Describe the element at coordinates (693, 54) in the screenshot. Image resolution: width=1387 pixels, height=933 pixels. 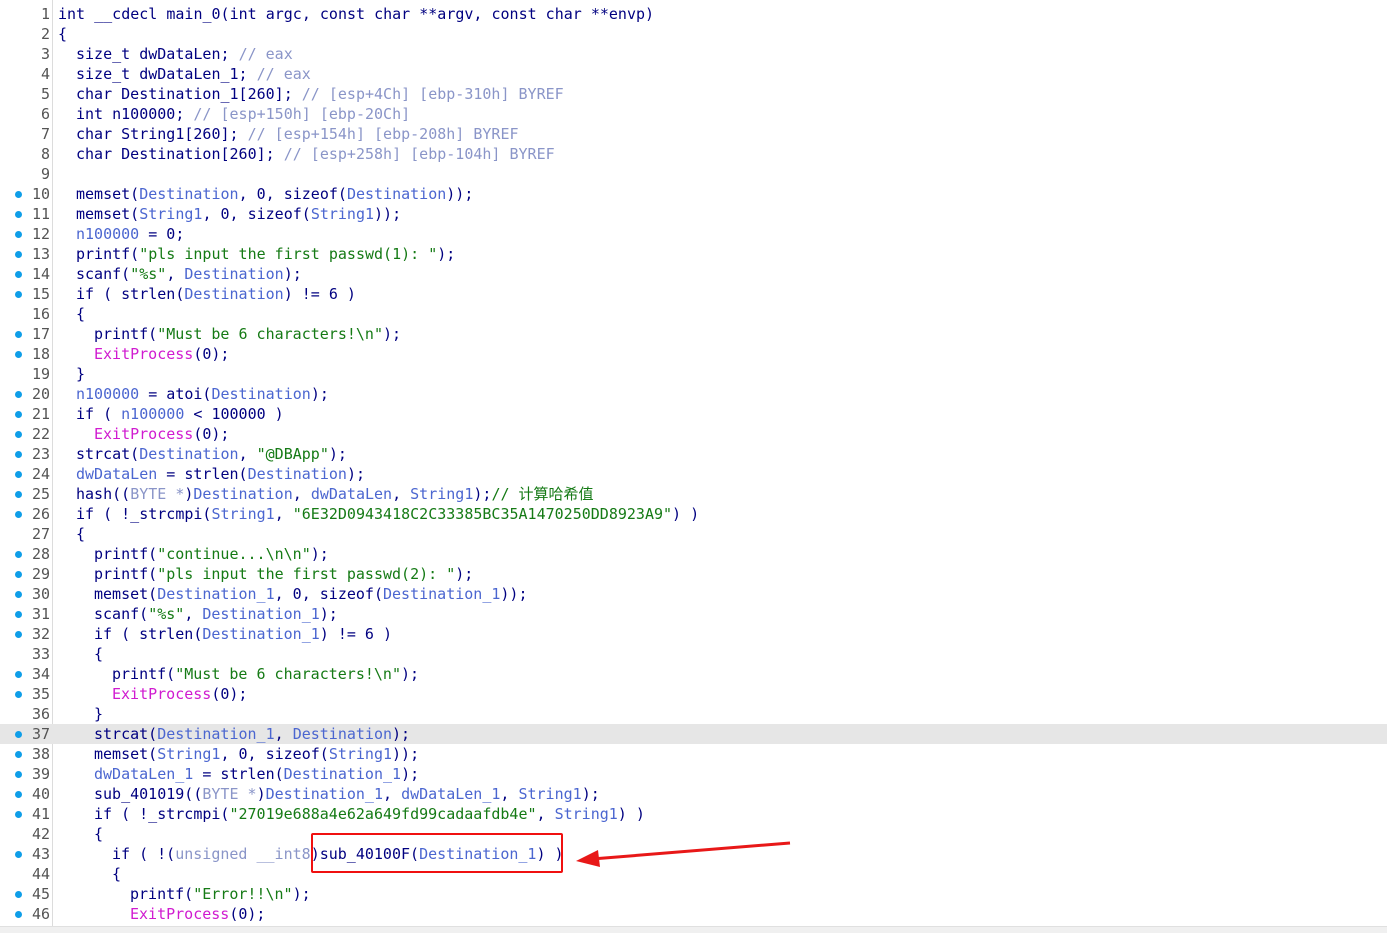
I see `code-line: 3 size_t dwDataLen; // eax` at that location.